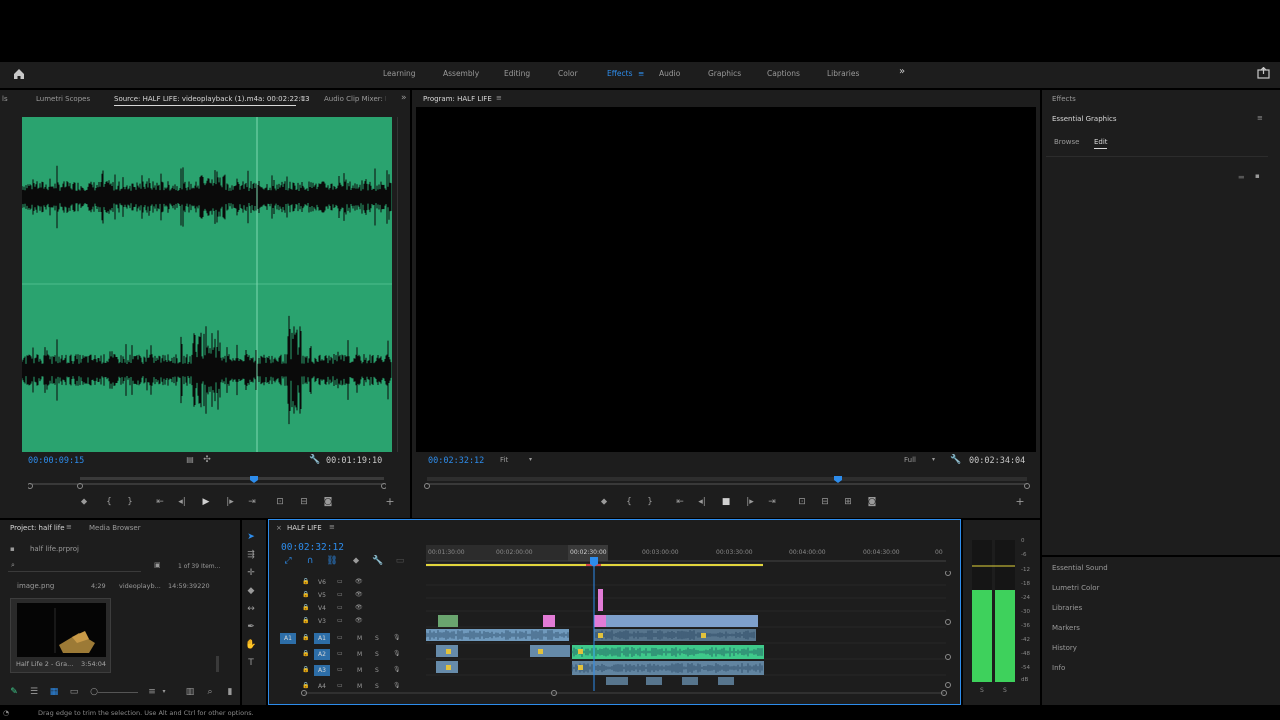 This screenshot has width=1280, height=720. Describe the element at coordinates (74, 565) in the screenshot. I see `project-search-input` at that location.